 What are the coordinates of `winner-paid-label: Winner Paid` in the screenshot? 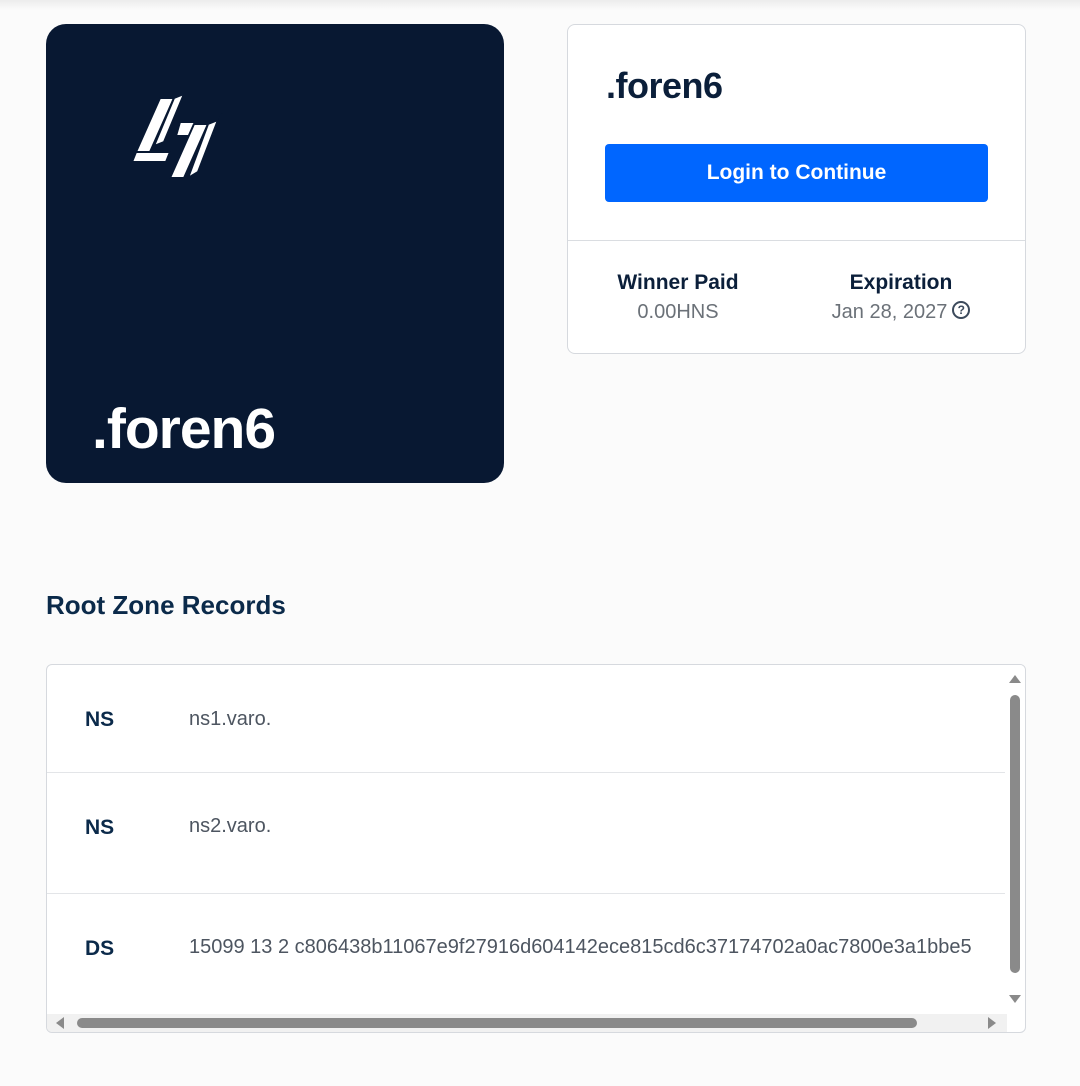 It's located at (678, 282).